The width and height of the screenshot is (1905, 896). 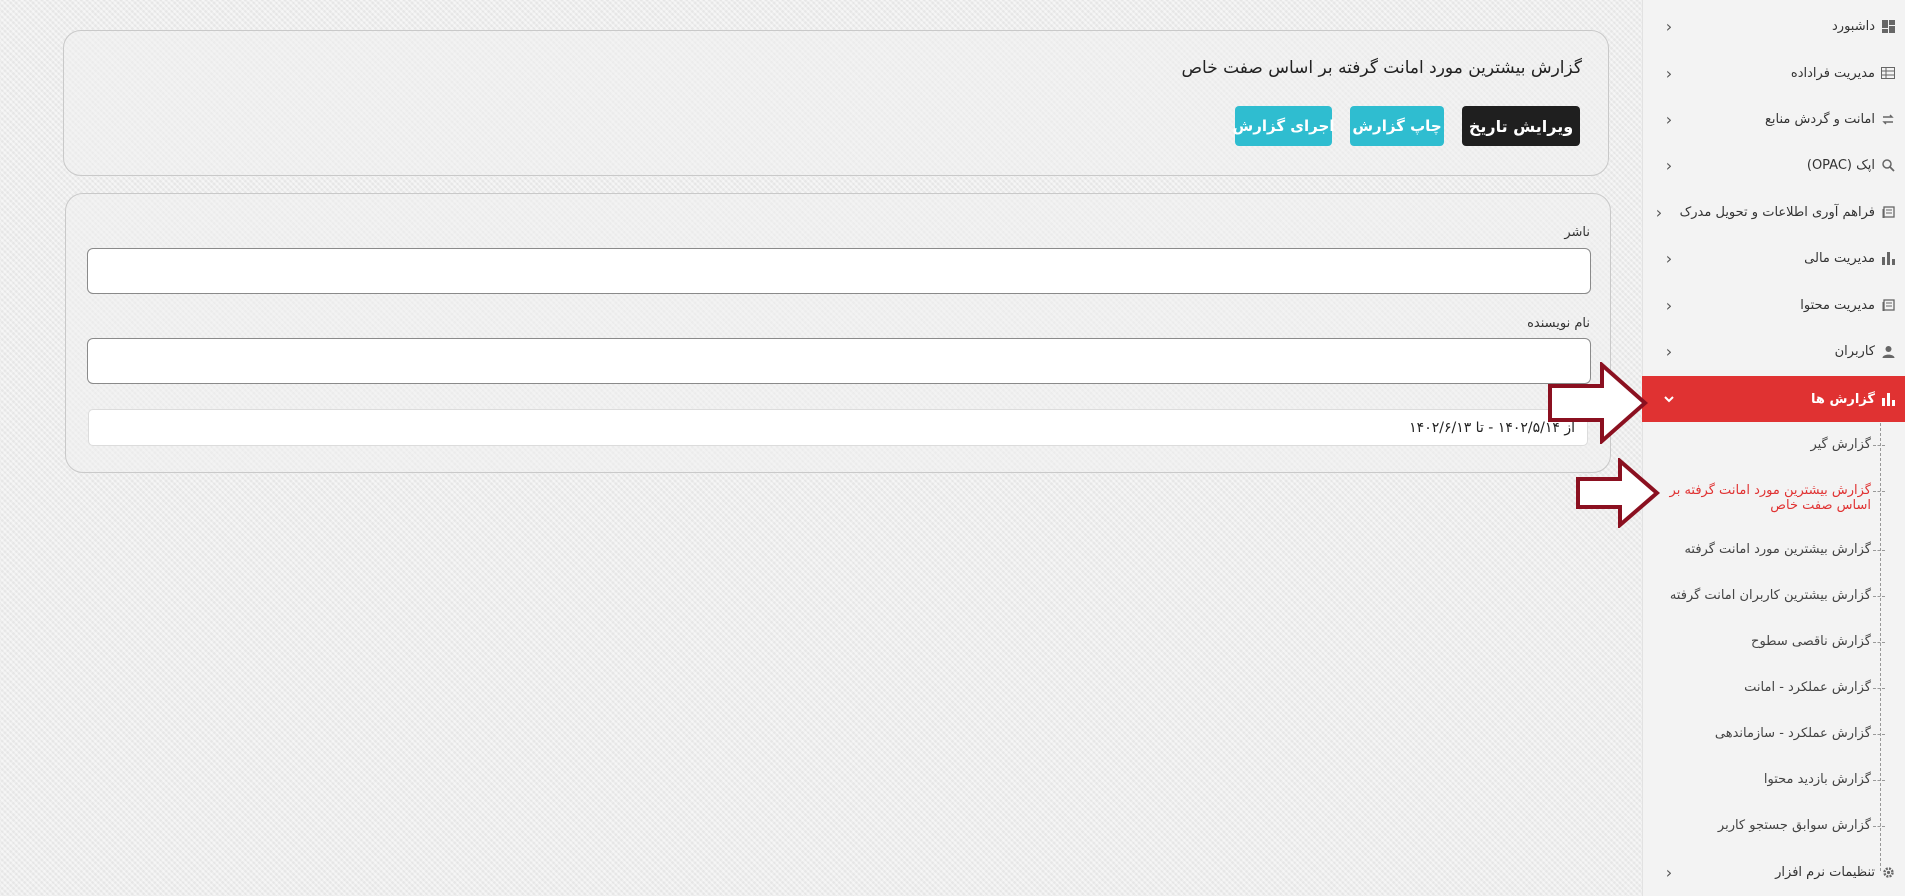 What do you see at coordinates (1888, 351) in the screenshot?
I see `user-icon` at bounding box center [1888, 351].